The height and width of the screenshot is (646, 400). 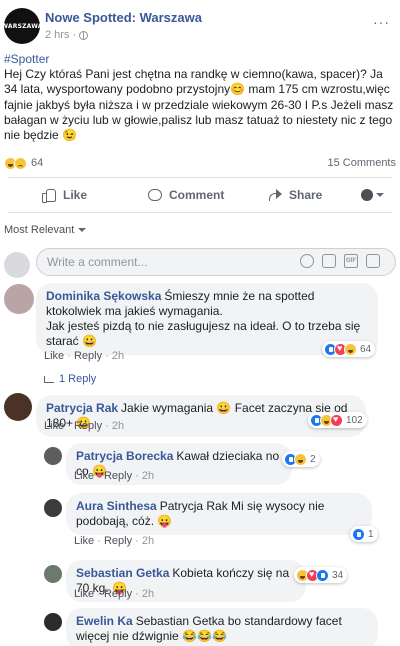 I want to click on love-reaction-icon, so click(x=336, y=420).